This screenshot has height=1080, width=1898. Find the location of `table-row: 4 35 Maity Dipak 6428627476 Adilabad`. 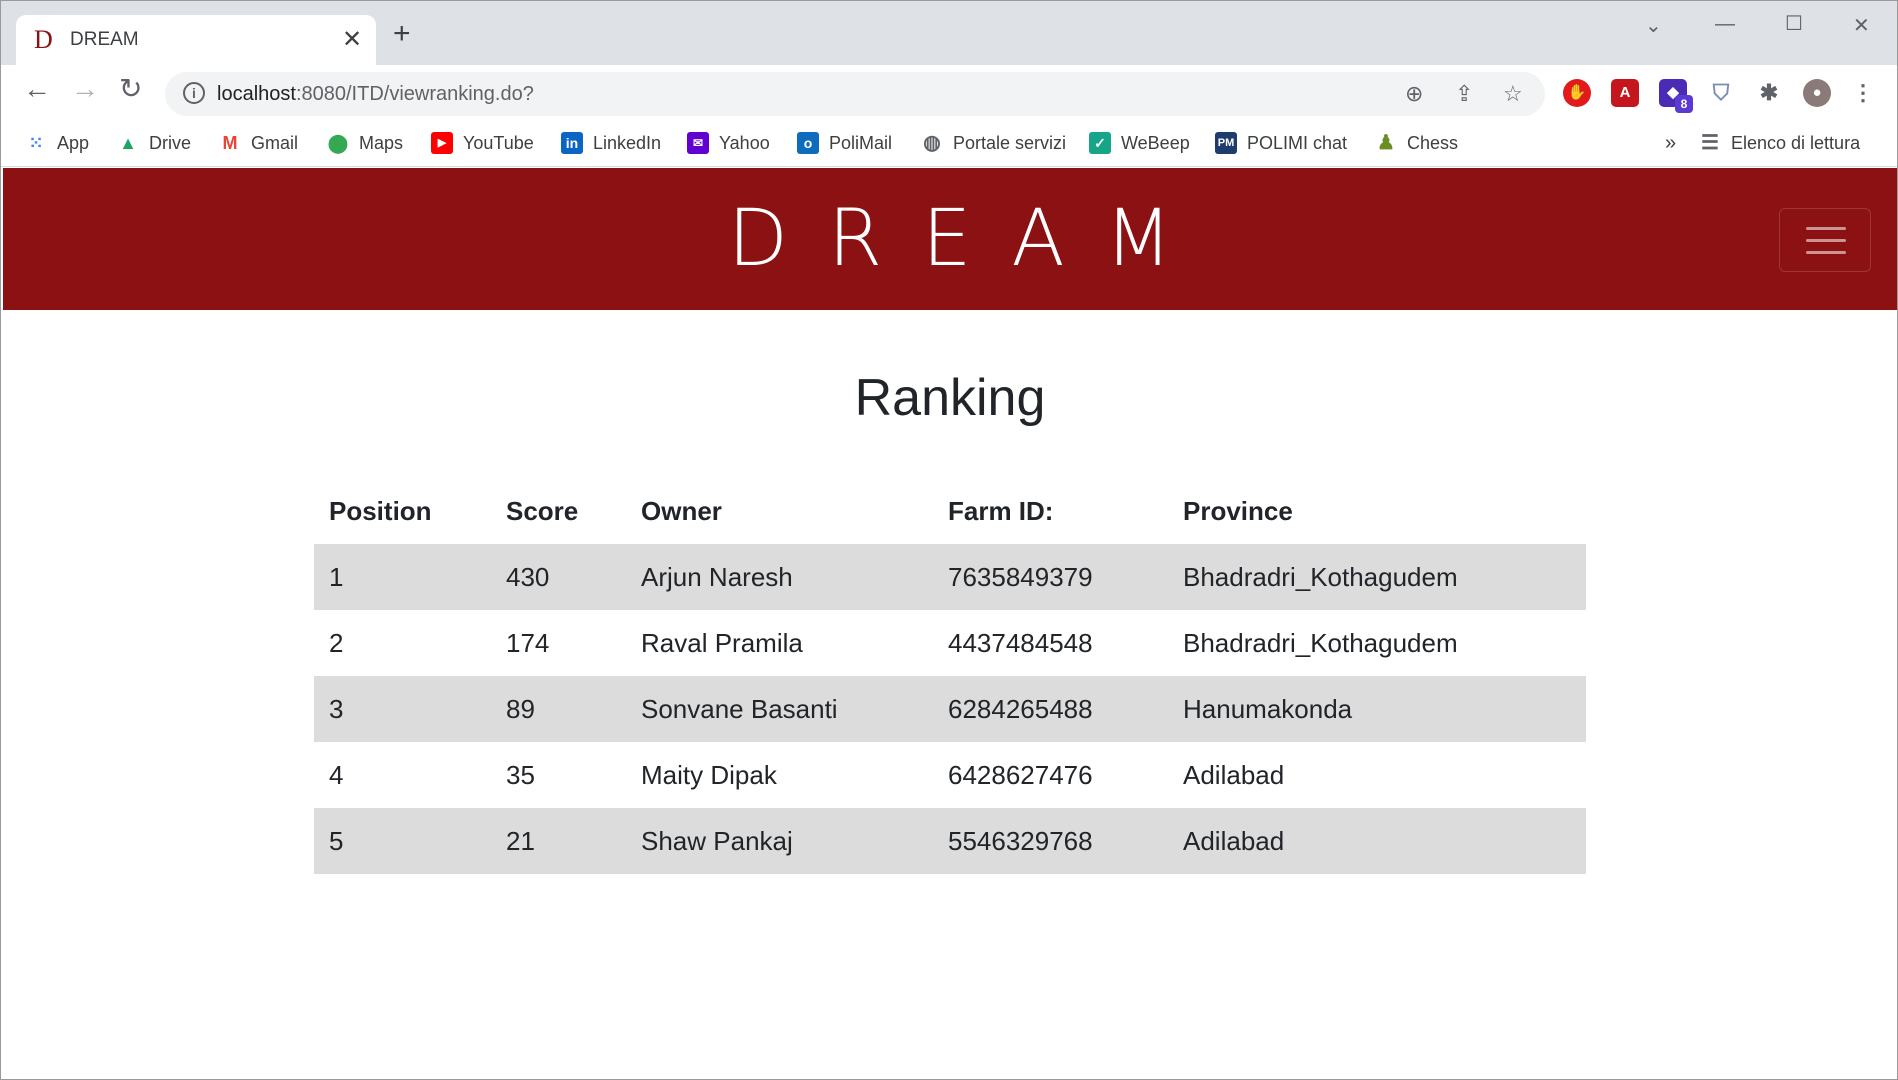

table-row: 4 35 Maity Dipak 6428627476 Adilabad is located at coordinates (950, 775).